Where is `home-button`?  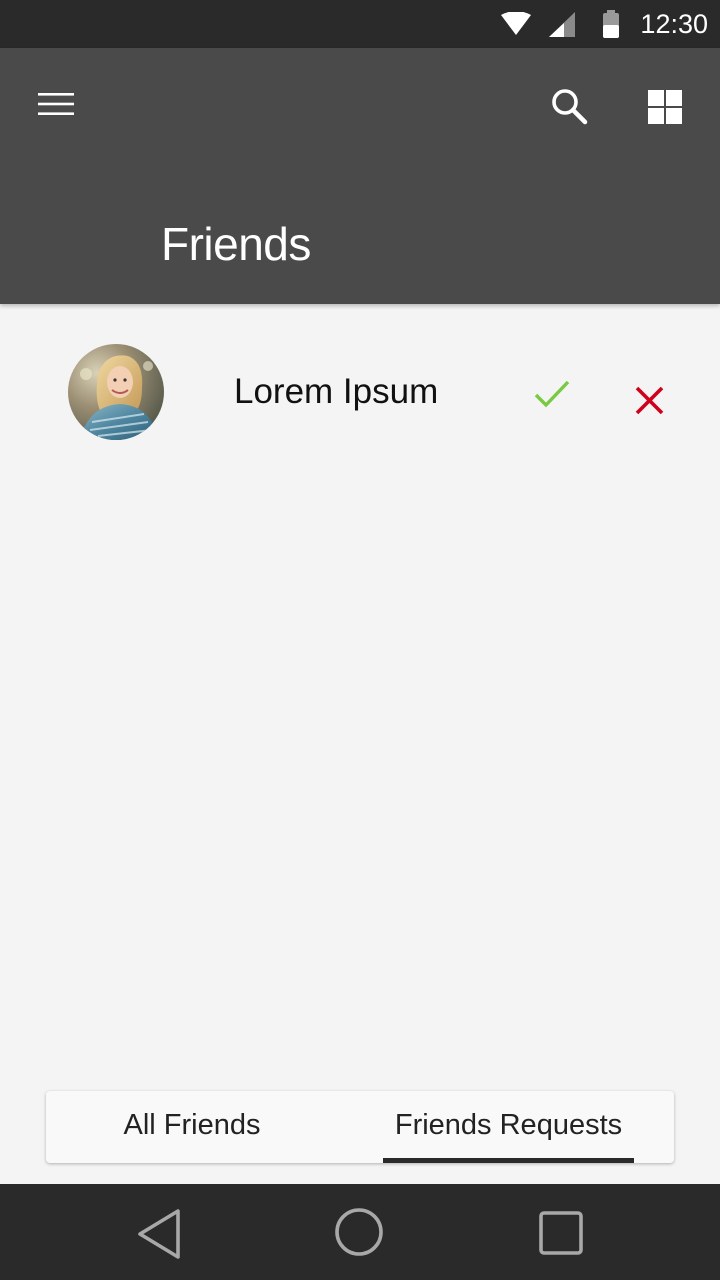 home-button is located at coordinates (359, 1233).